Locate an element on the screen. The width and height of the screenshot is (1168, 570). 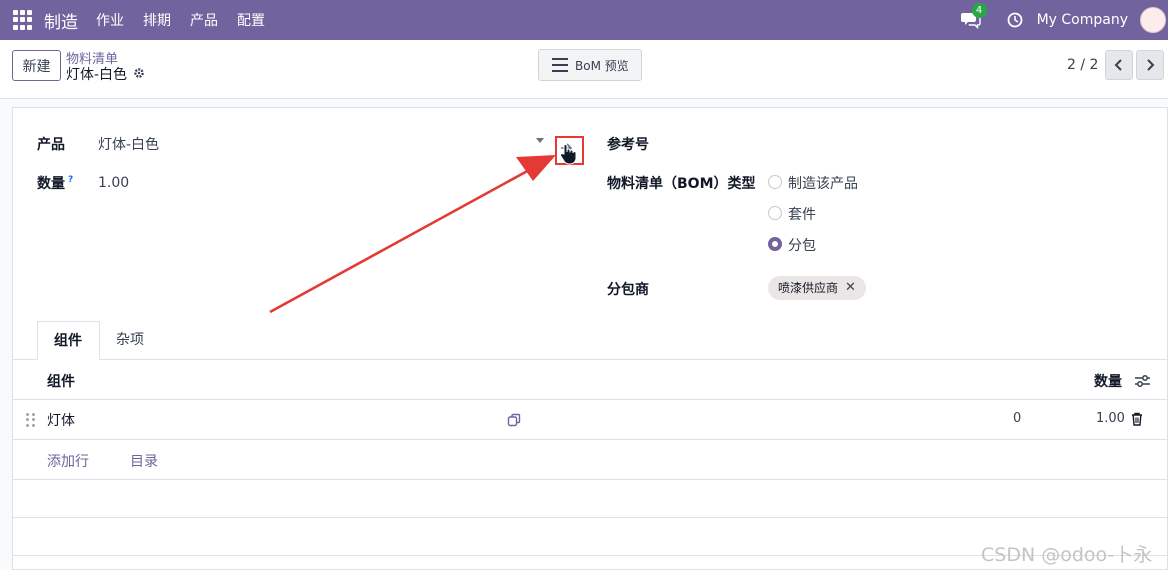
tab-components: 组件 is located at coordinates (68, 340).